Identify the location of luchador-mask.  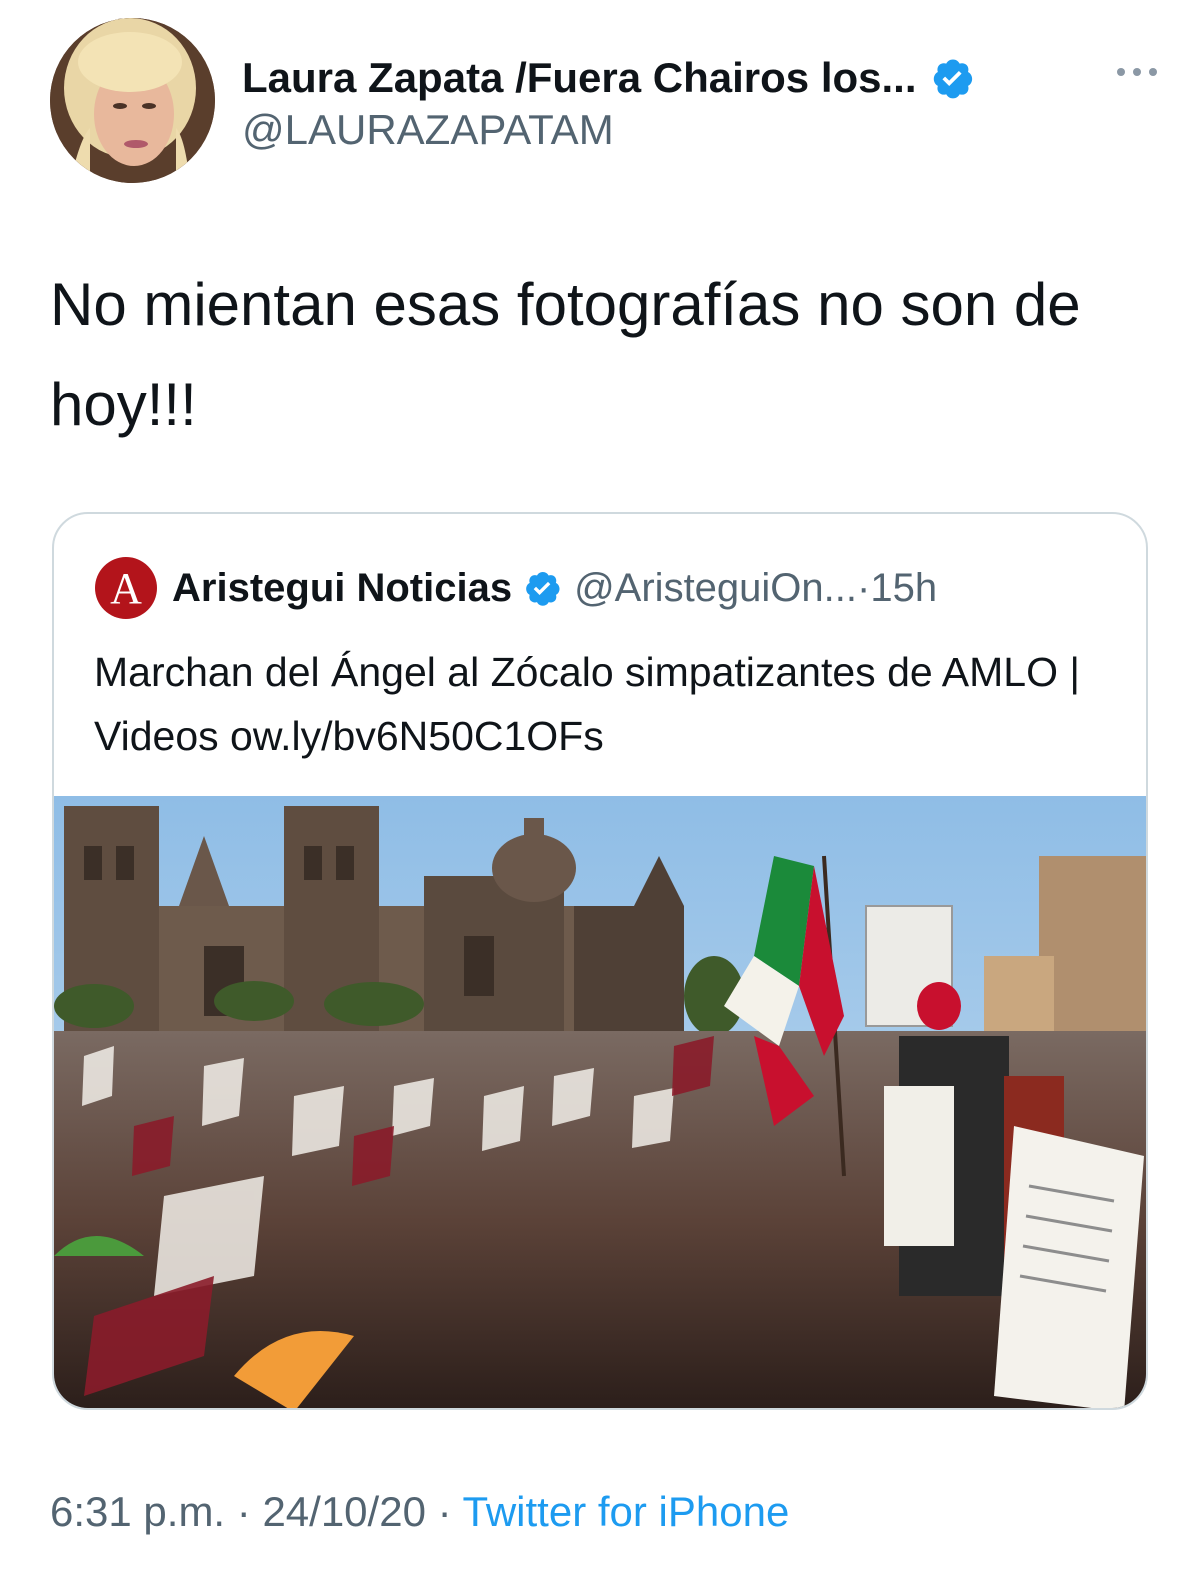
(939, 1006).